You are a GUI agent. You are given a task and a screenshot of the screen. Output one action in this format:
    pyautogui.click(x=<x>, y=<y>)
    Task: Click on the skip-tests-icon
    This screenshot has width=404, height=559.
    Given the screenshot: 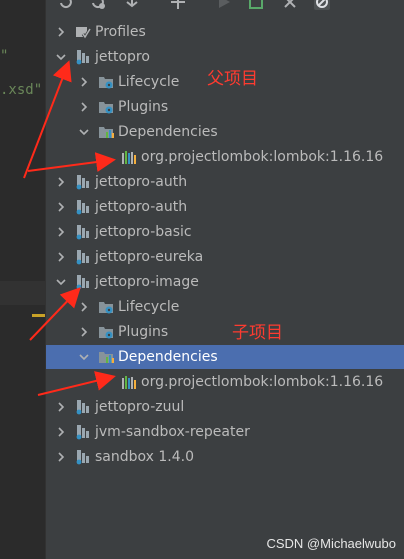 What is the action you would take?
    pyautogui.click(x=322, y=5)
    